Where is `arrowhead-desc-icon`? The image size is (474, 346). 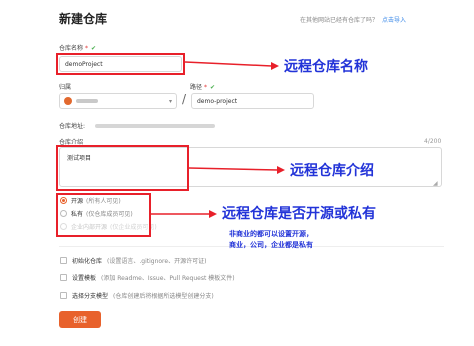
arrowhead-desc-icon is located at coordinates (281, 170).